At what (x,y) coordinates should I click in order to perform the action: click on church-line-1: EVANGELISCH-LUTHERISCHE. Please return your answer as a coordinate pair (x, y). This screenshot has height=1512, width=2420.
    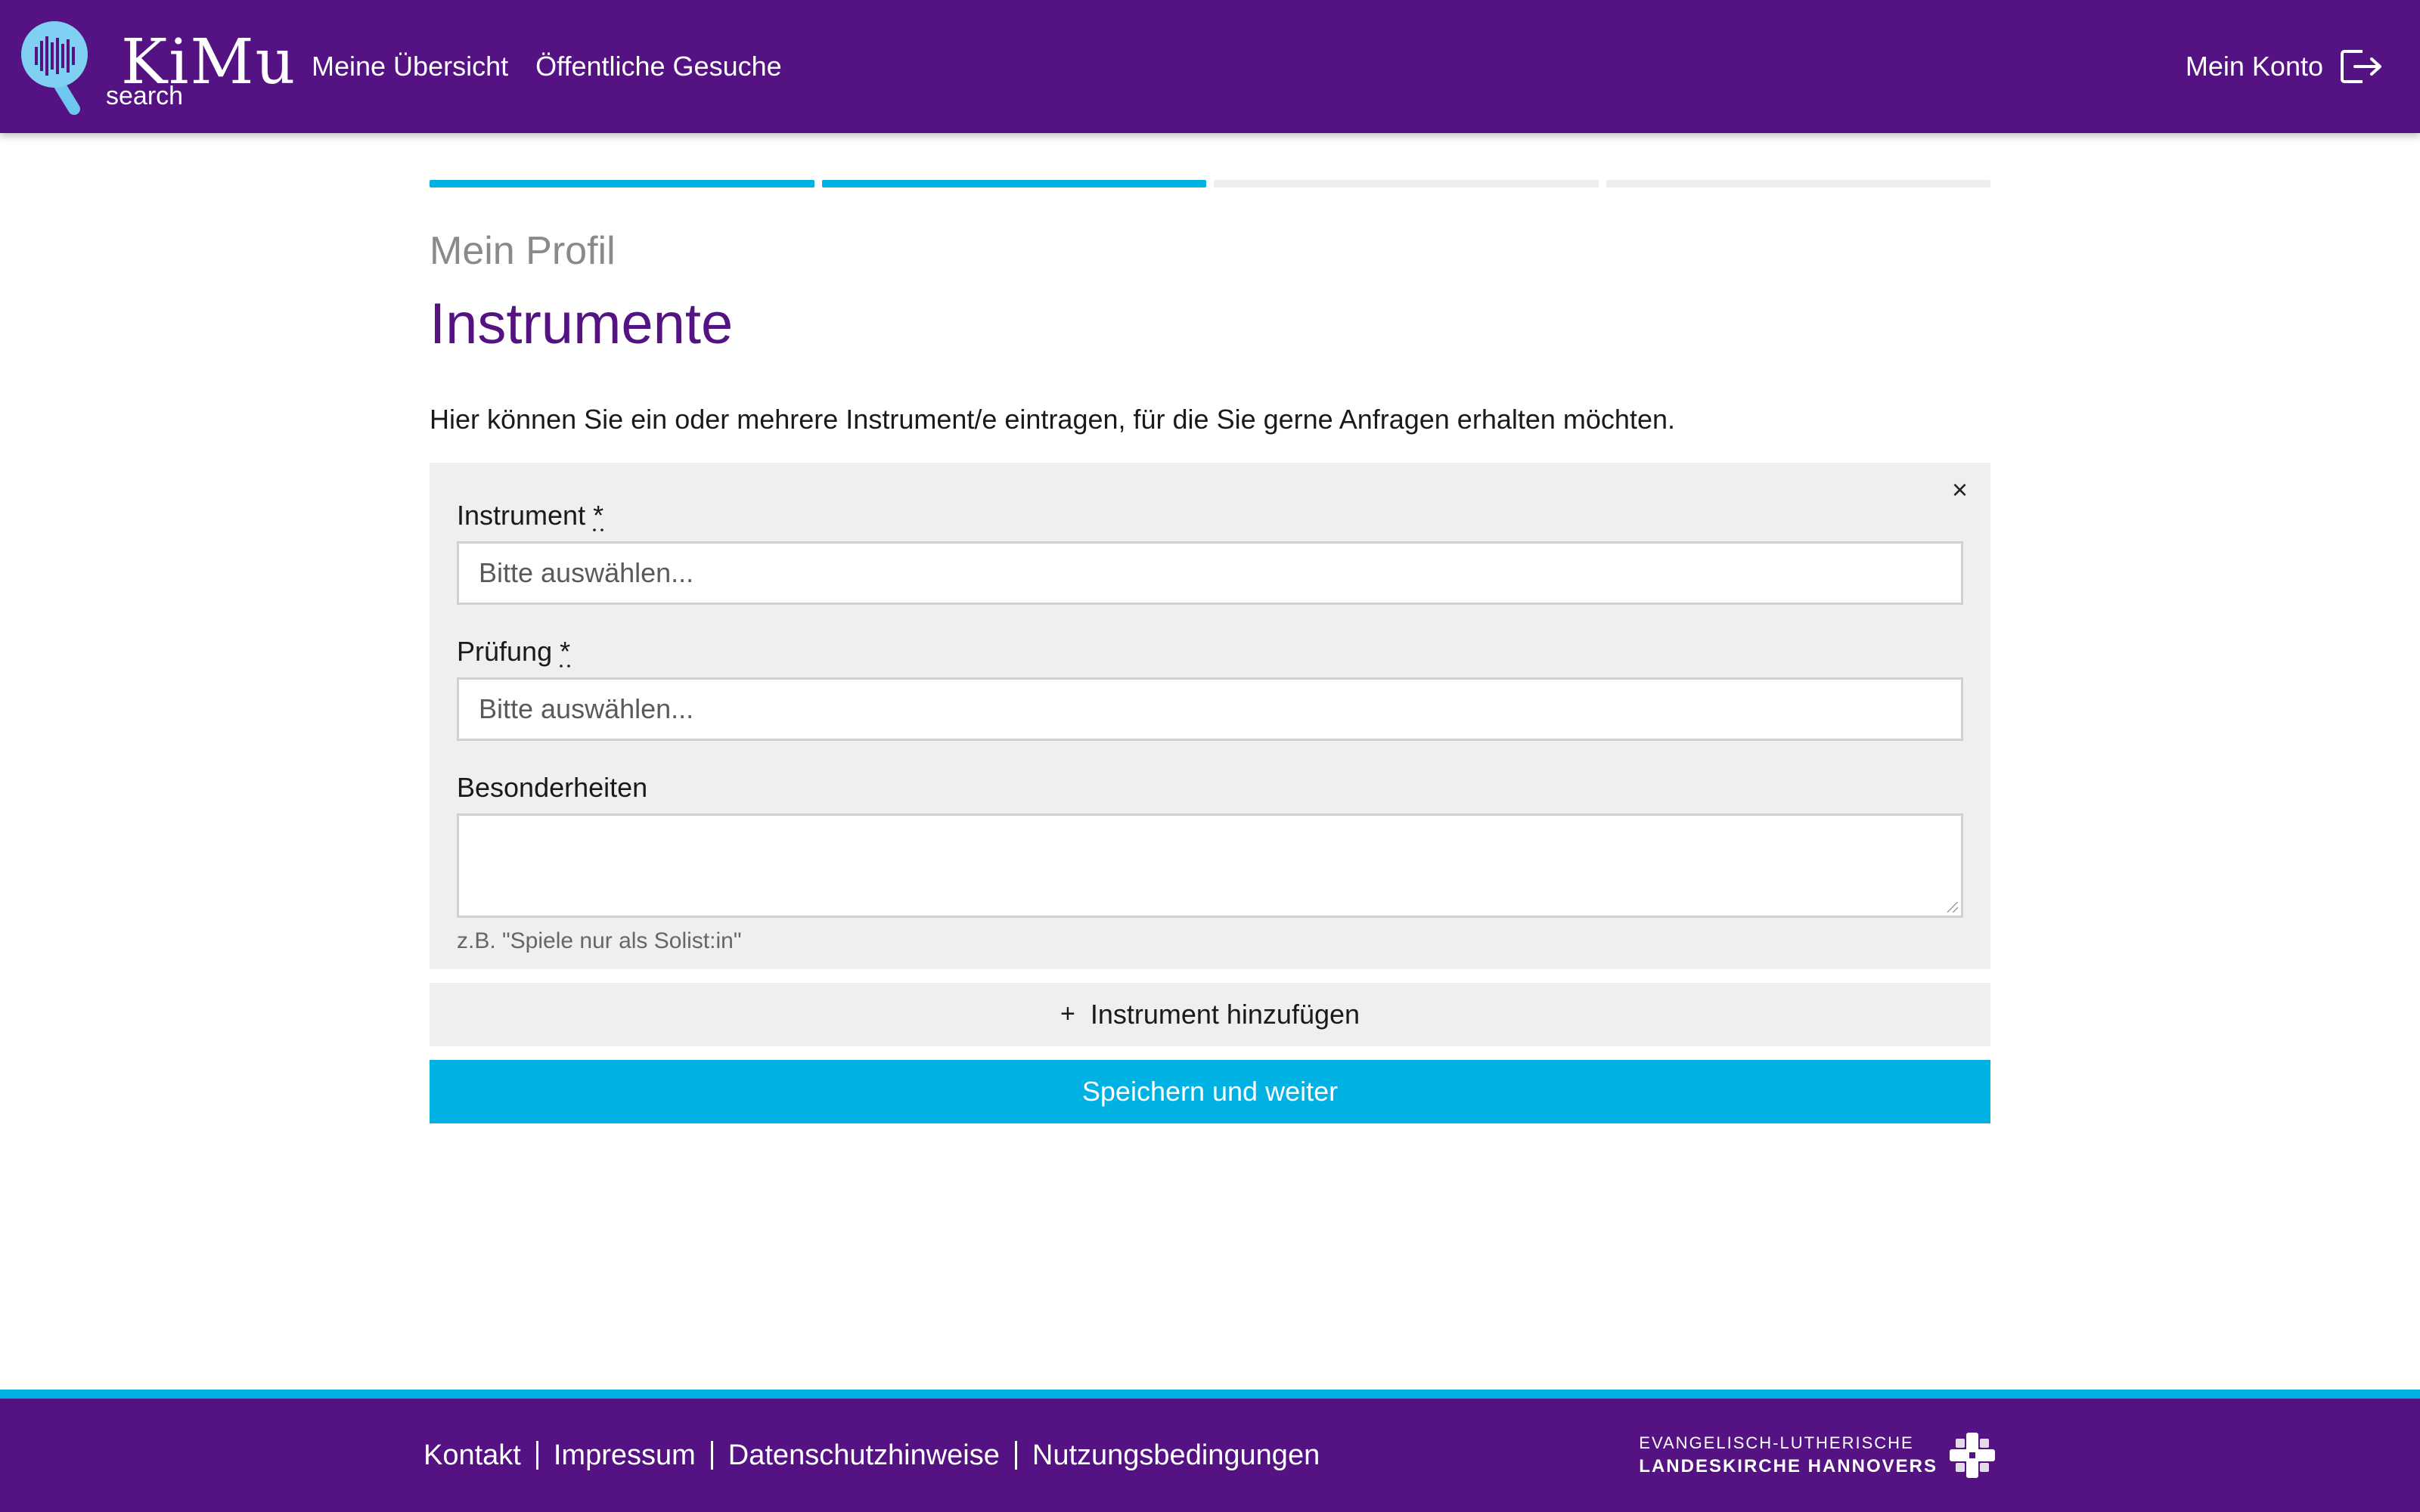
    Looking at the image, I should click on (1776, 1442).